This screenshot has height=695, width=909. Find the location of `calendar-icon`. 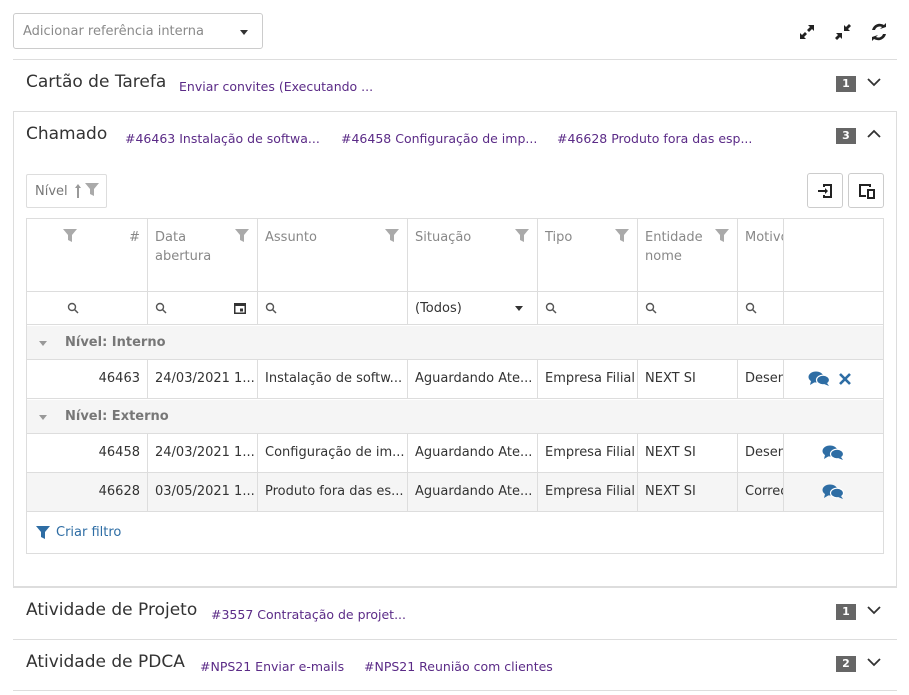

calendar-icon is located at coordinates (240, 308).